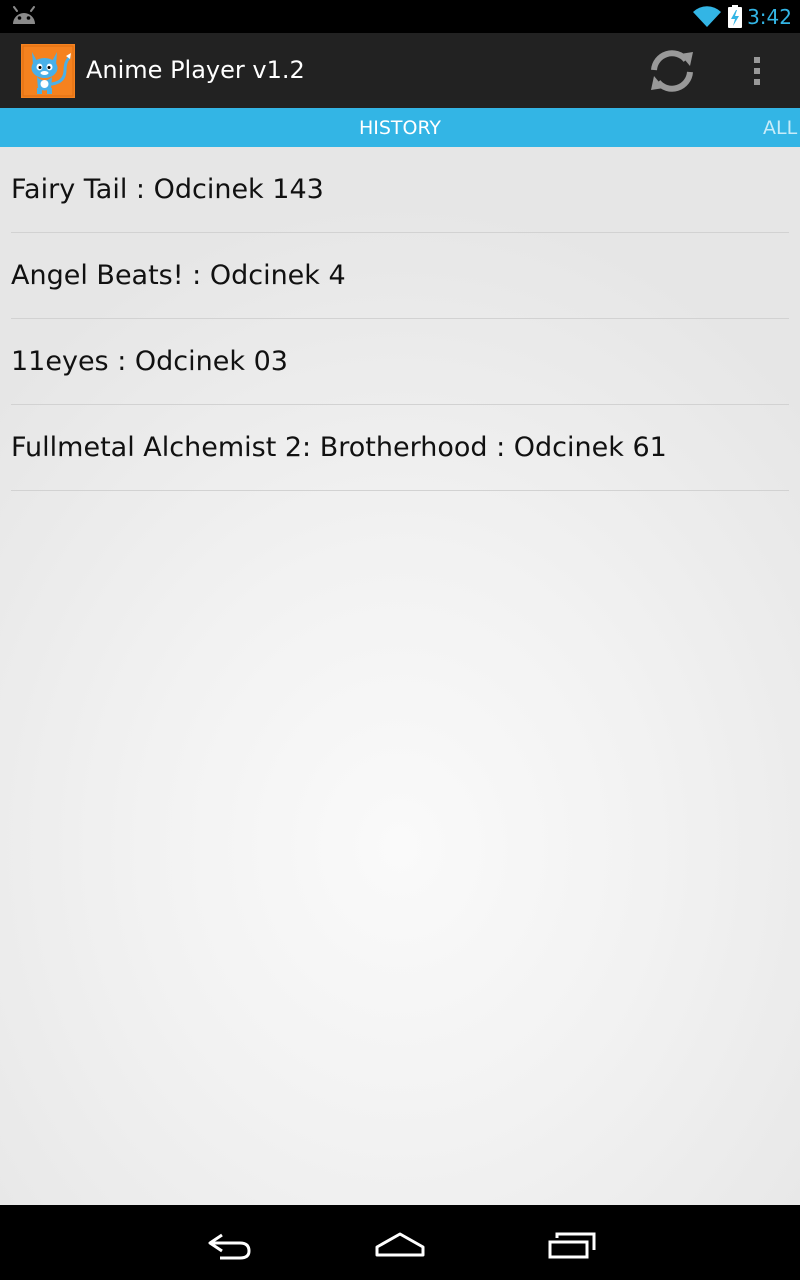  I want to click on battery-charging-icon, so click(735, 16).